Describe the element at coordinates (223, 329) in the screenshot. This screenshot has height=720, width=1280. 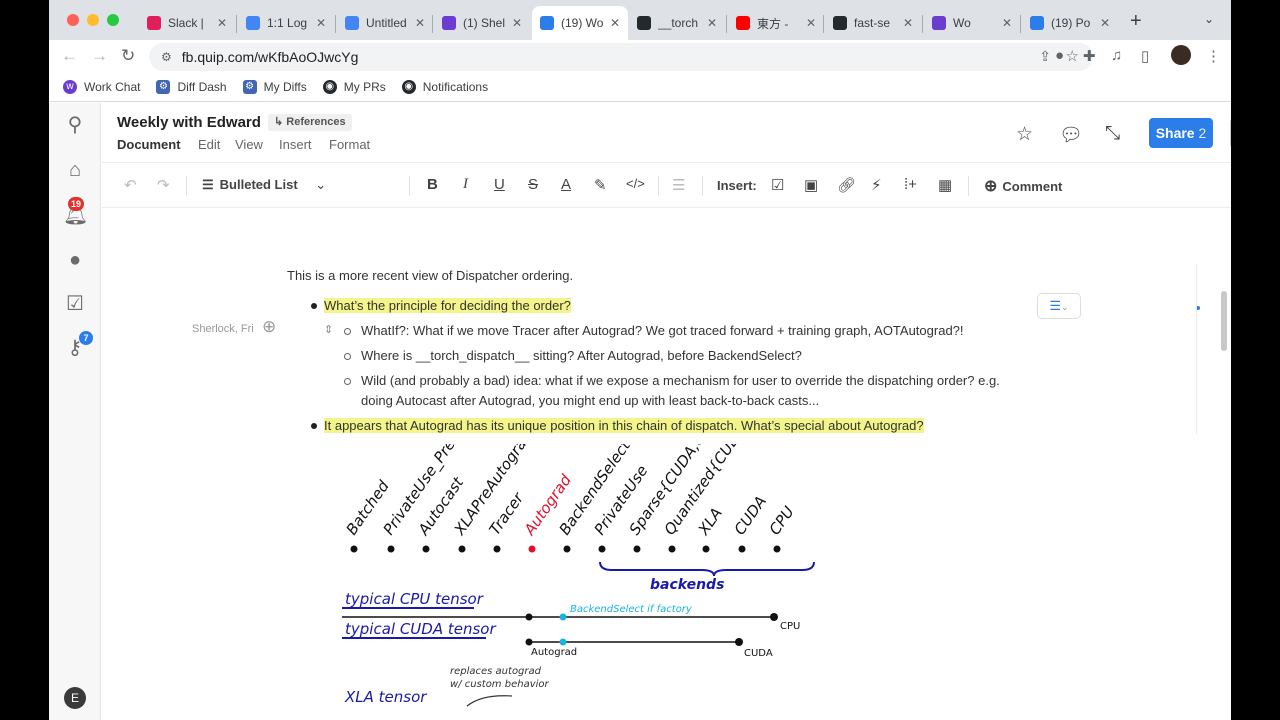
I see `comment-author: Sherlock, Fri` at that location.